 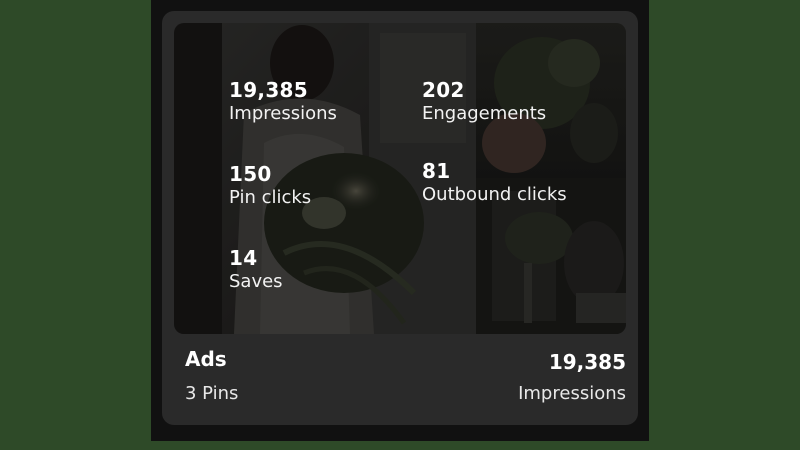 What do you see at coordinates (212, 393) in the screenshot?
I see `pin-count: 3 Pins` at bounding box center [212, 393].